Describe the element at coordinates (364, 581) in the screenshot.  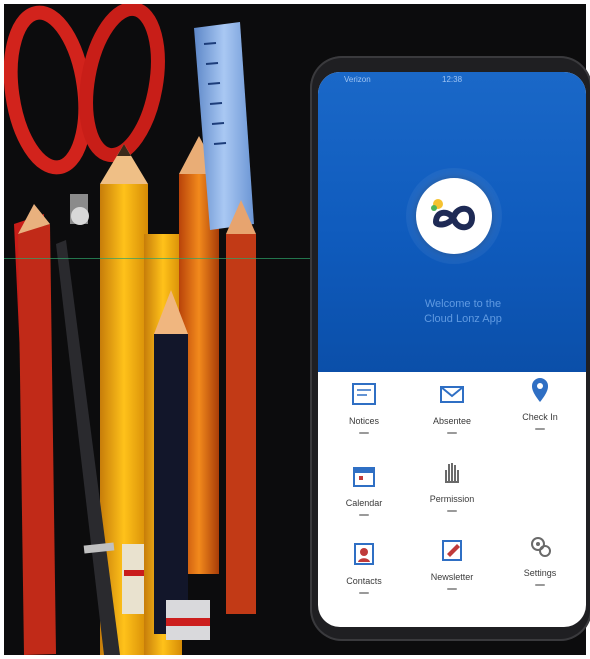
I see `menu-label: Contacts` at that location.